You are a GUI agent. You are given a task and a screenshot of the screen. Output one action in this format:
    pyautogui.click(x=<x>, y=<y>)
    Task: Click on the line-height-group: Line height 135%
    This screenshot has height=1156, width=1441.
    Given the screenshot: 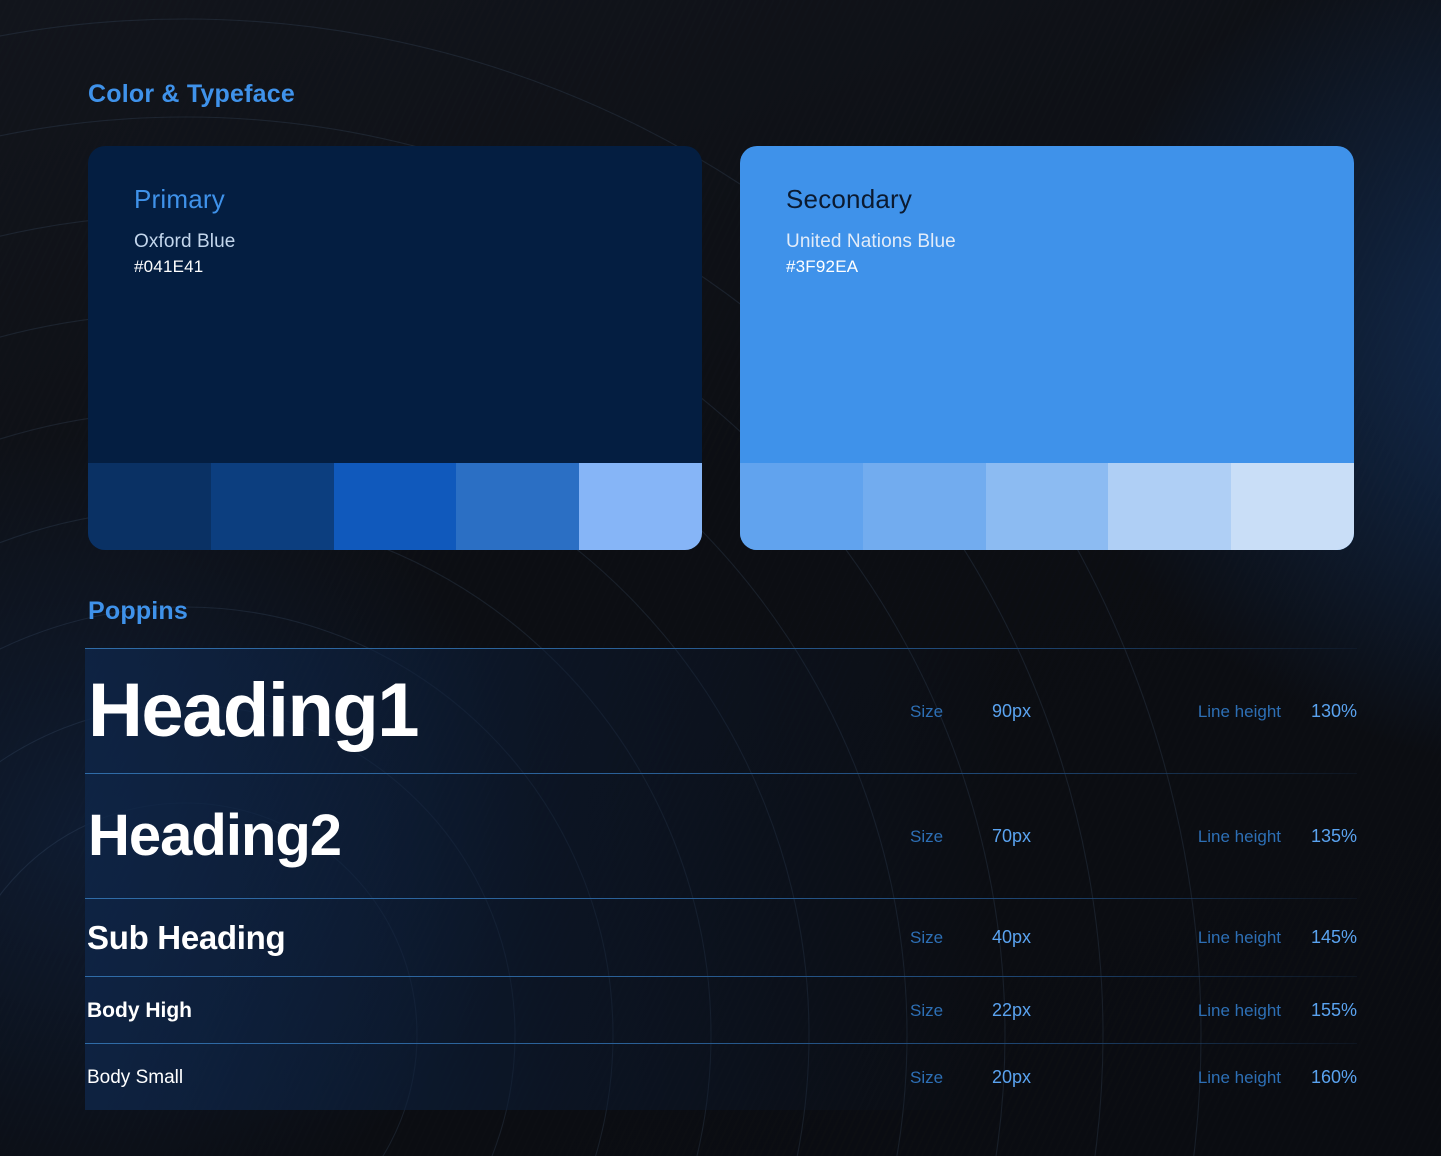 What is the action you would take?
    pyautogui.click(x=1251, y=836)
    